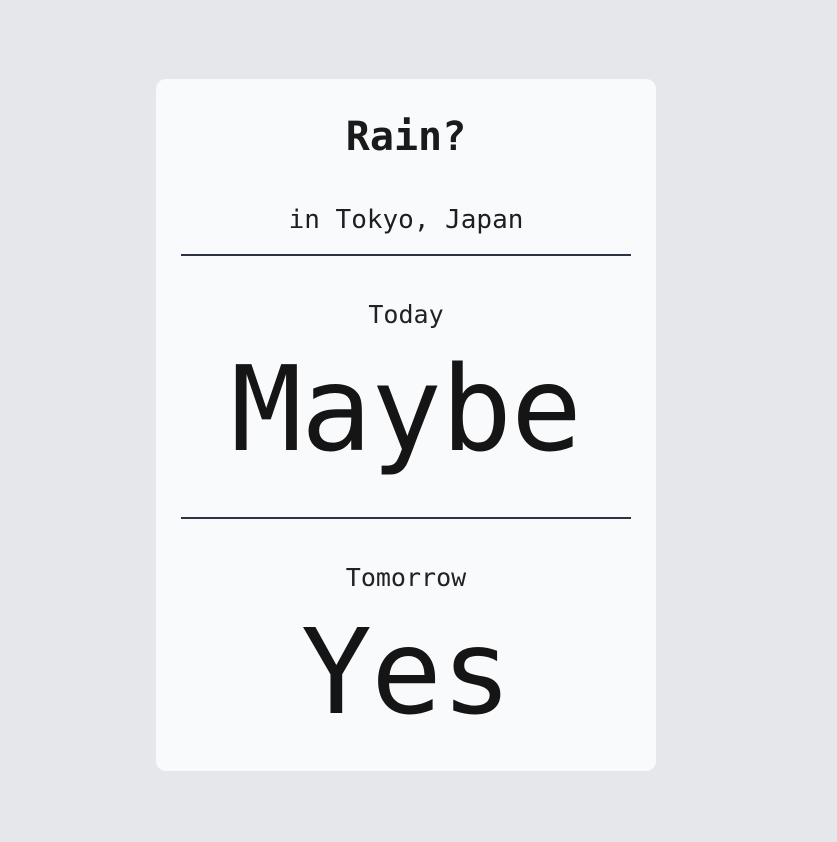 The image size is (837, 842). Describe the element at coordinates (406, 314) in the screenshot. I see `today-label: Today` at that location.